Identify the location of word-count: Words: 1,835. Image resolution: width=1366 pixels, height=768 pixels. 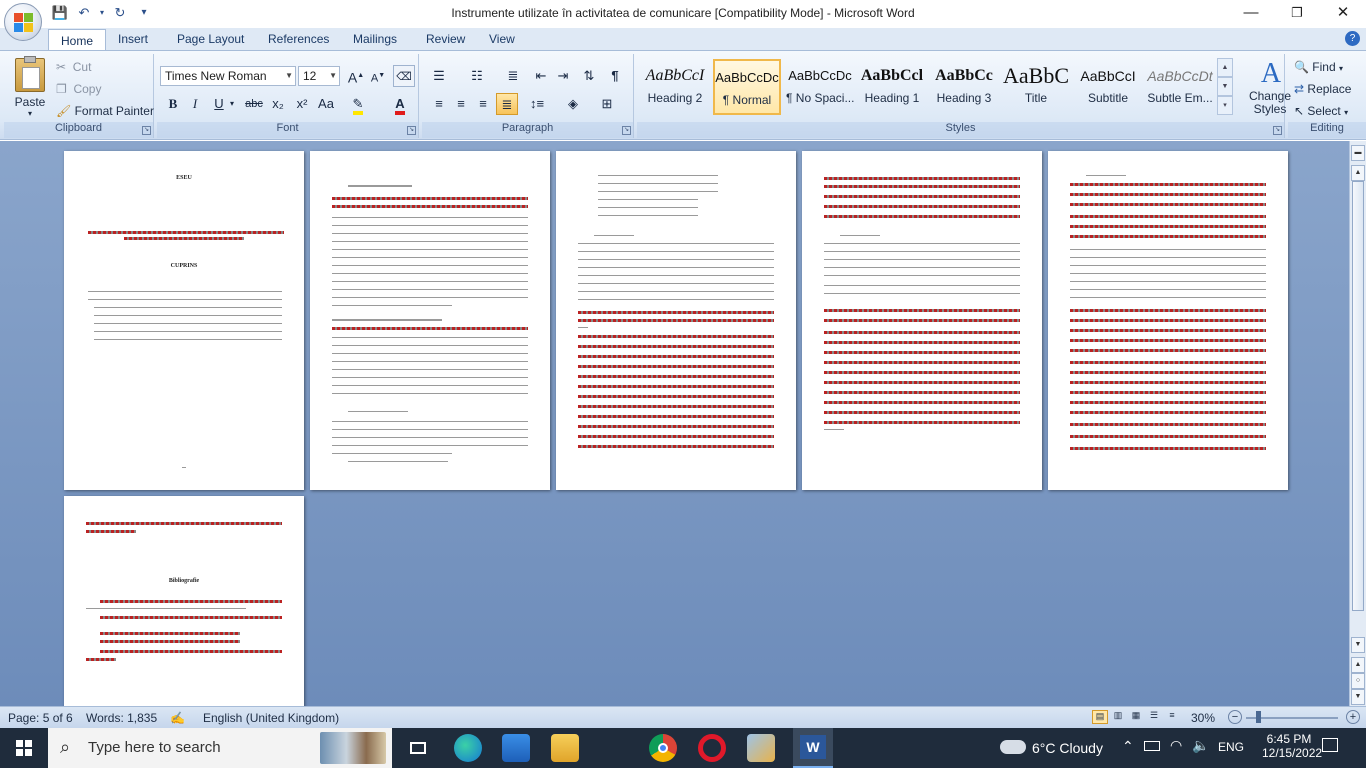
(121, 718).